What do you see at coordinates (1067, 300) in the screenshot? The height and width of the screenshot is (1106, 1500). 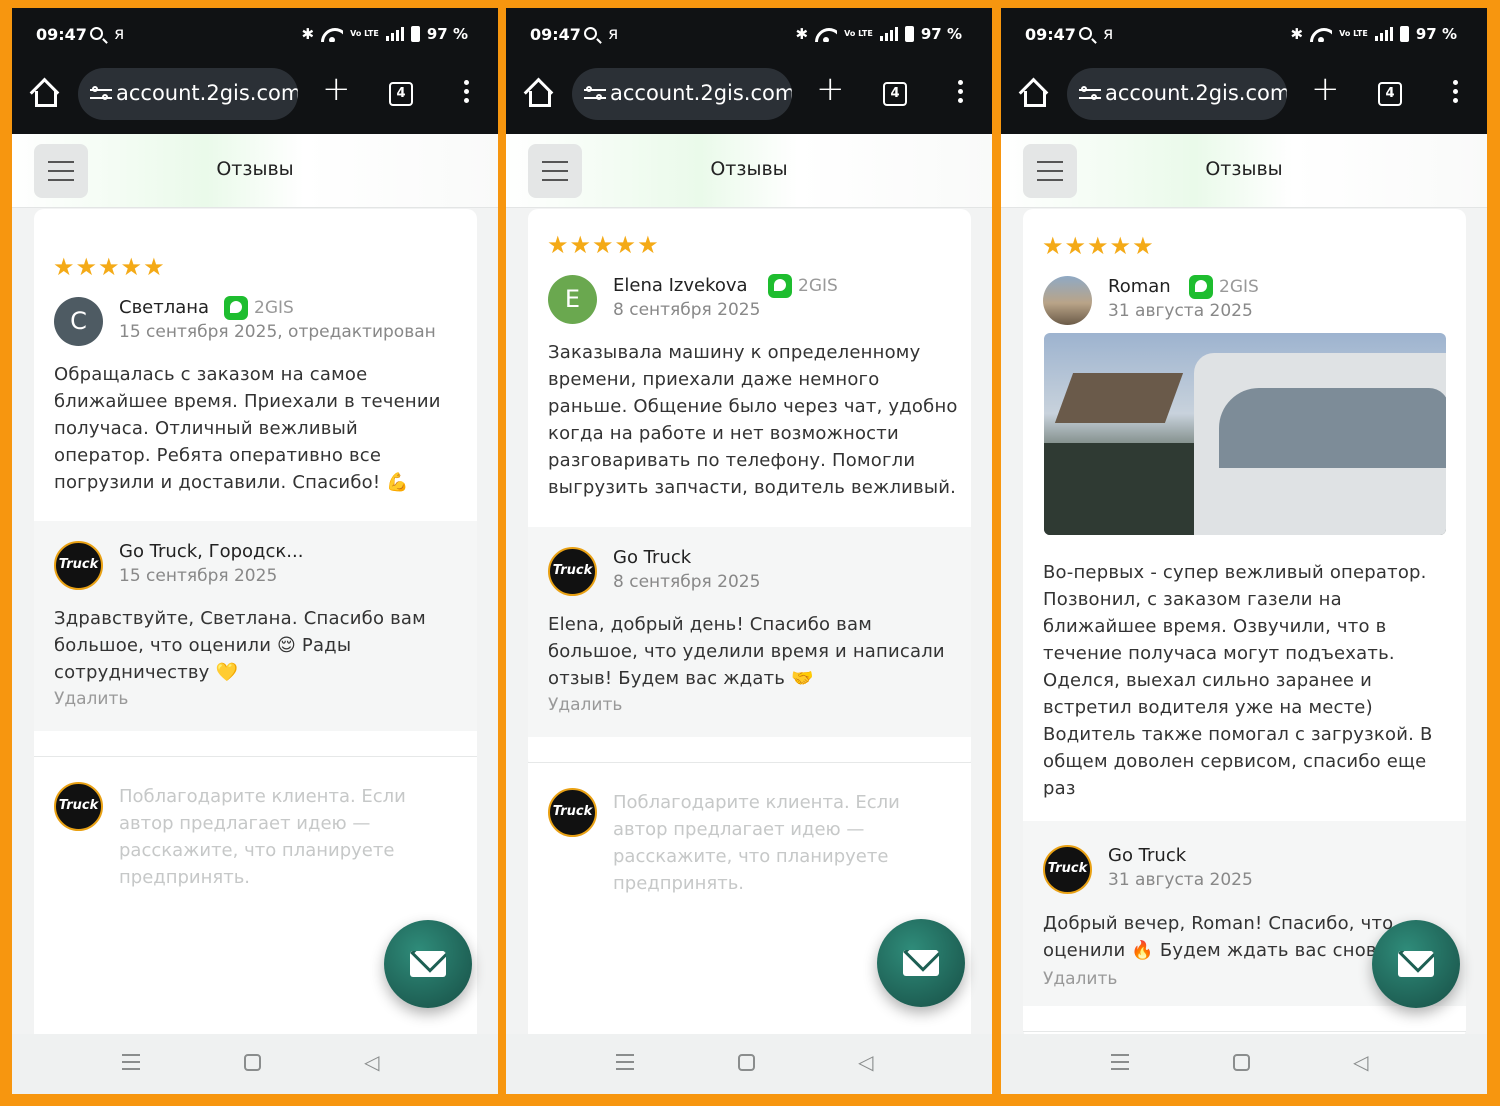 I see `avatar` at bounding box center [1067, 300].